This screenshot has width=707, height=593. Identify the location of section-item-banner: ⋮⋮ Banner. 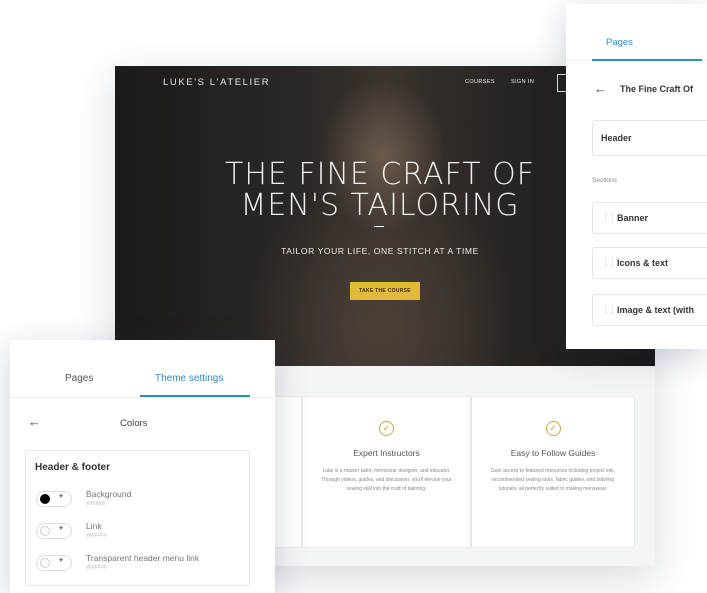
(649, 218).